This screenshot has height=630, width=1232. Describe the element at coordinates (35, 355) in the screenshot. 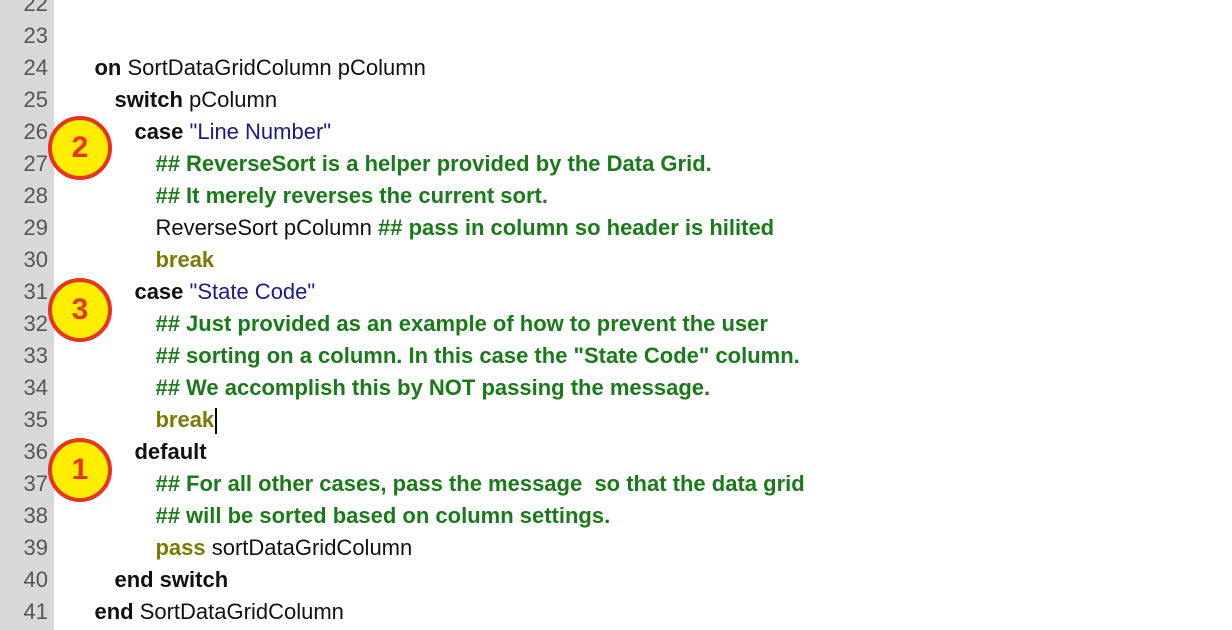

I see `line-number: 33` at that location.